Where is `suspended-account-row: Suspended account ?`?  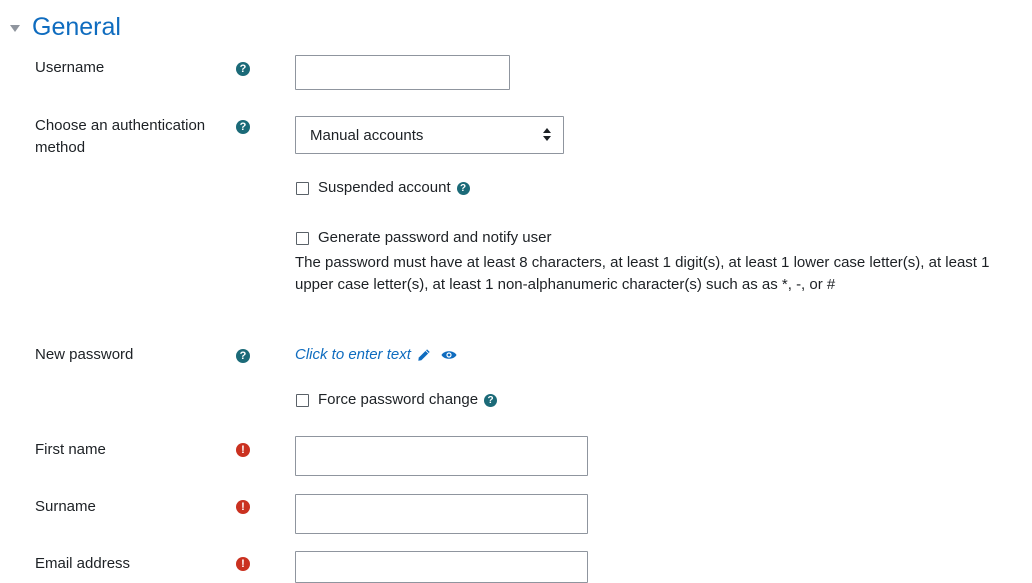
suspended-account-row: Suspended account ? is located at coordinates (383, 188).